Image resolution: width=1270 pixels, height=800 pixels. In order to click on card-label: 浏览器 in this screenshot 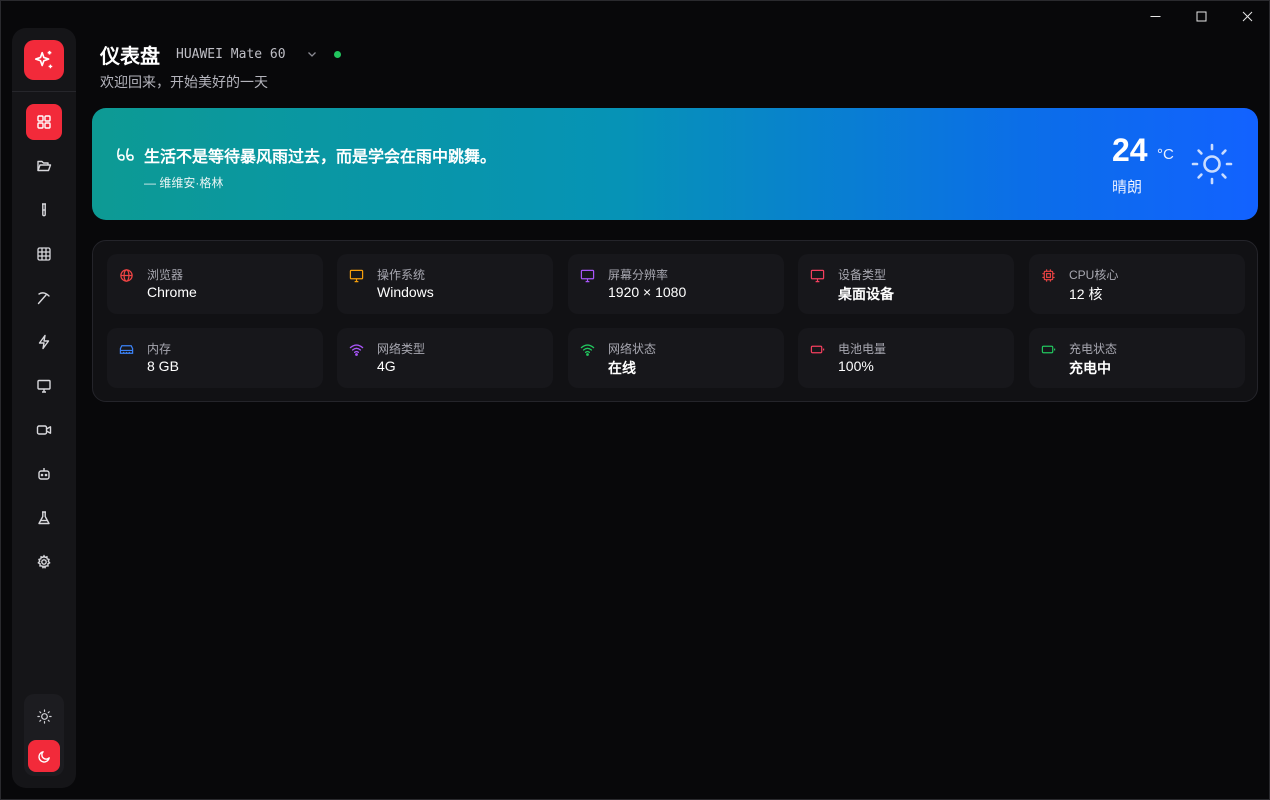, I will do `click(165, 275)`.